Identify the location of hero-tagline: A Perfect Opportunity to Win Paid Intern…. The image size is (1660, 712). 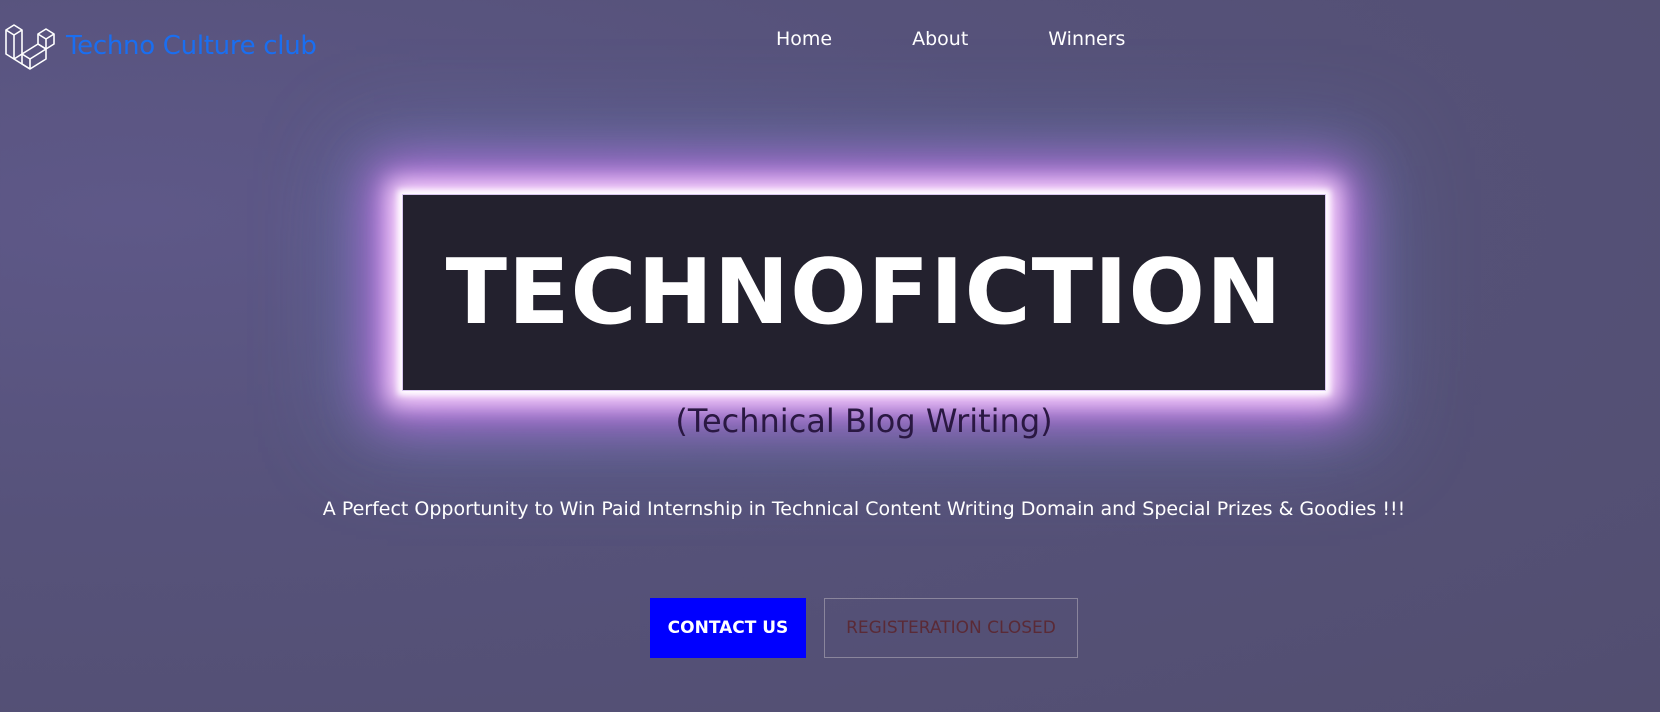
(864, 509).